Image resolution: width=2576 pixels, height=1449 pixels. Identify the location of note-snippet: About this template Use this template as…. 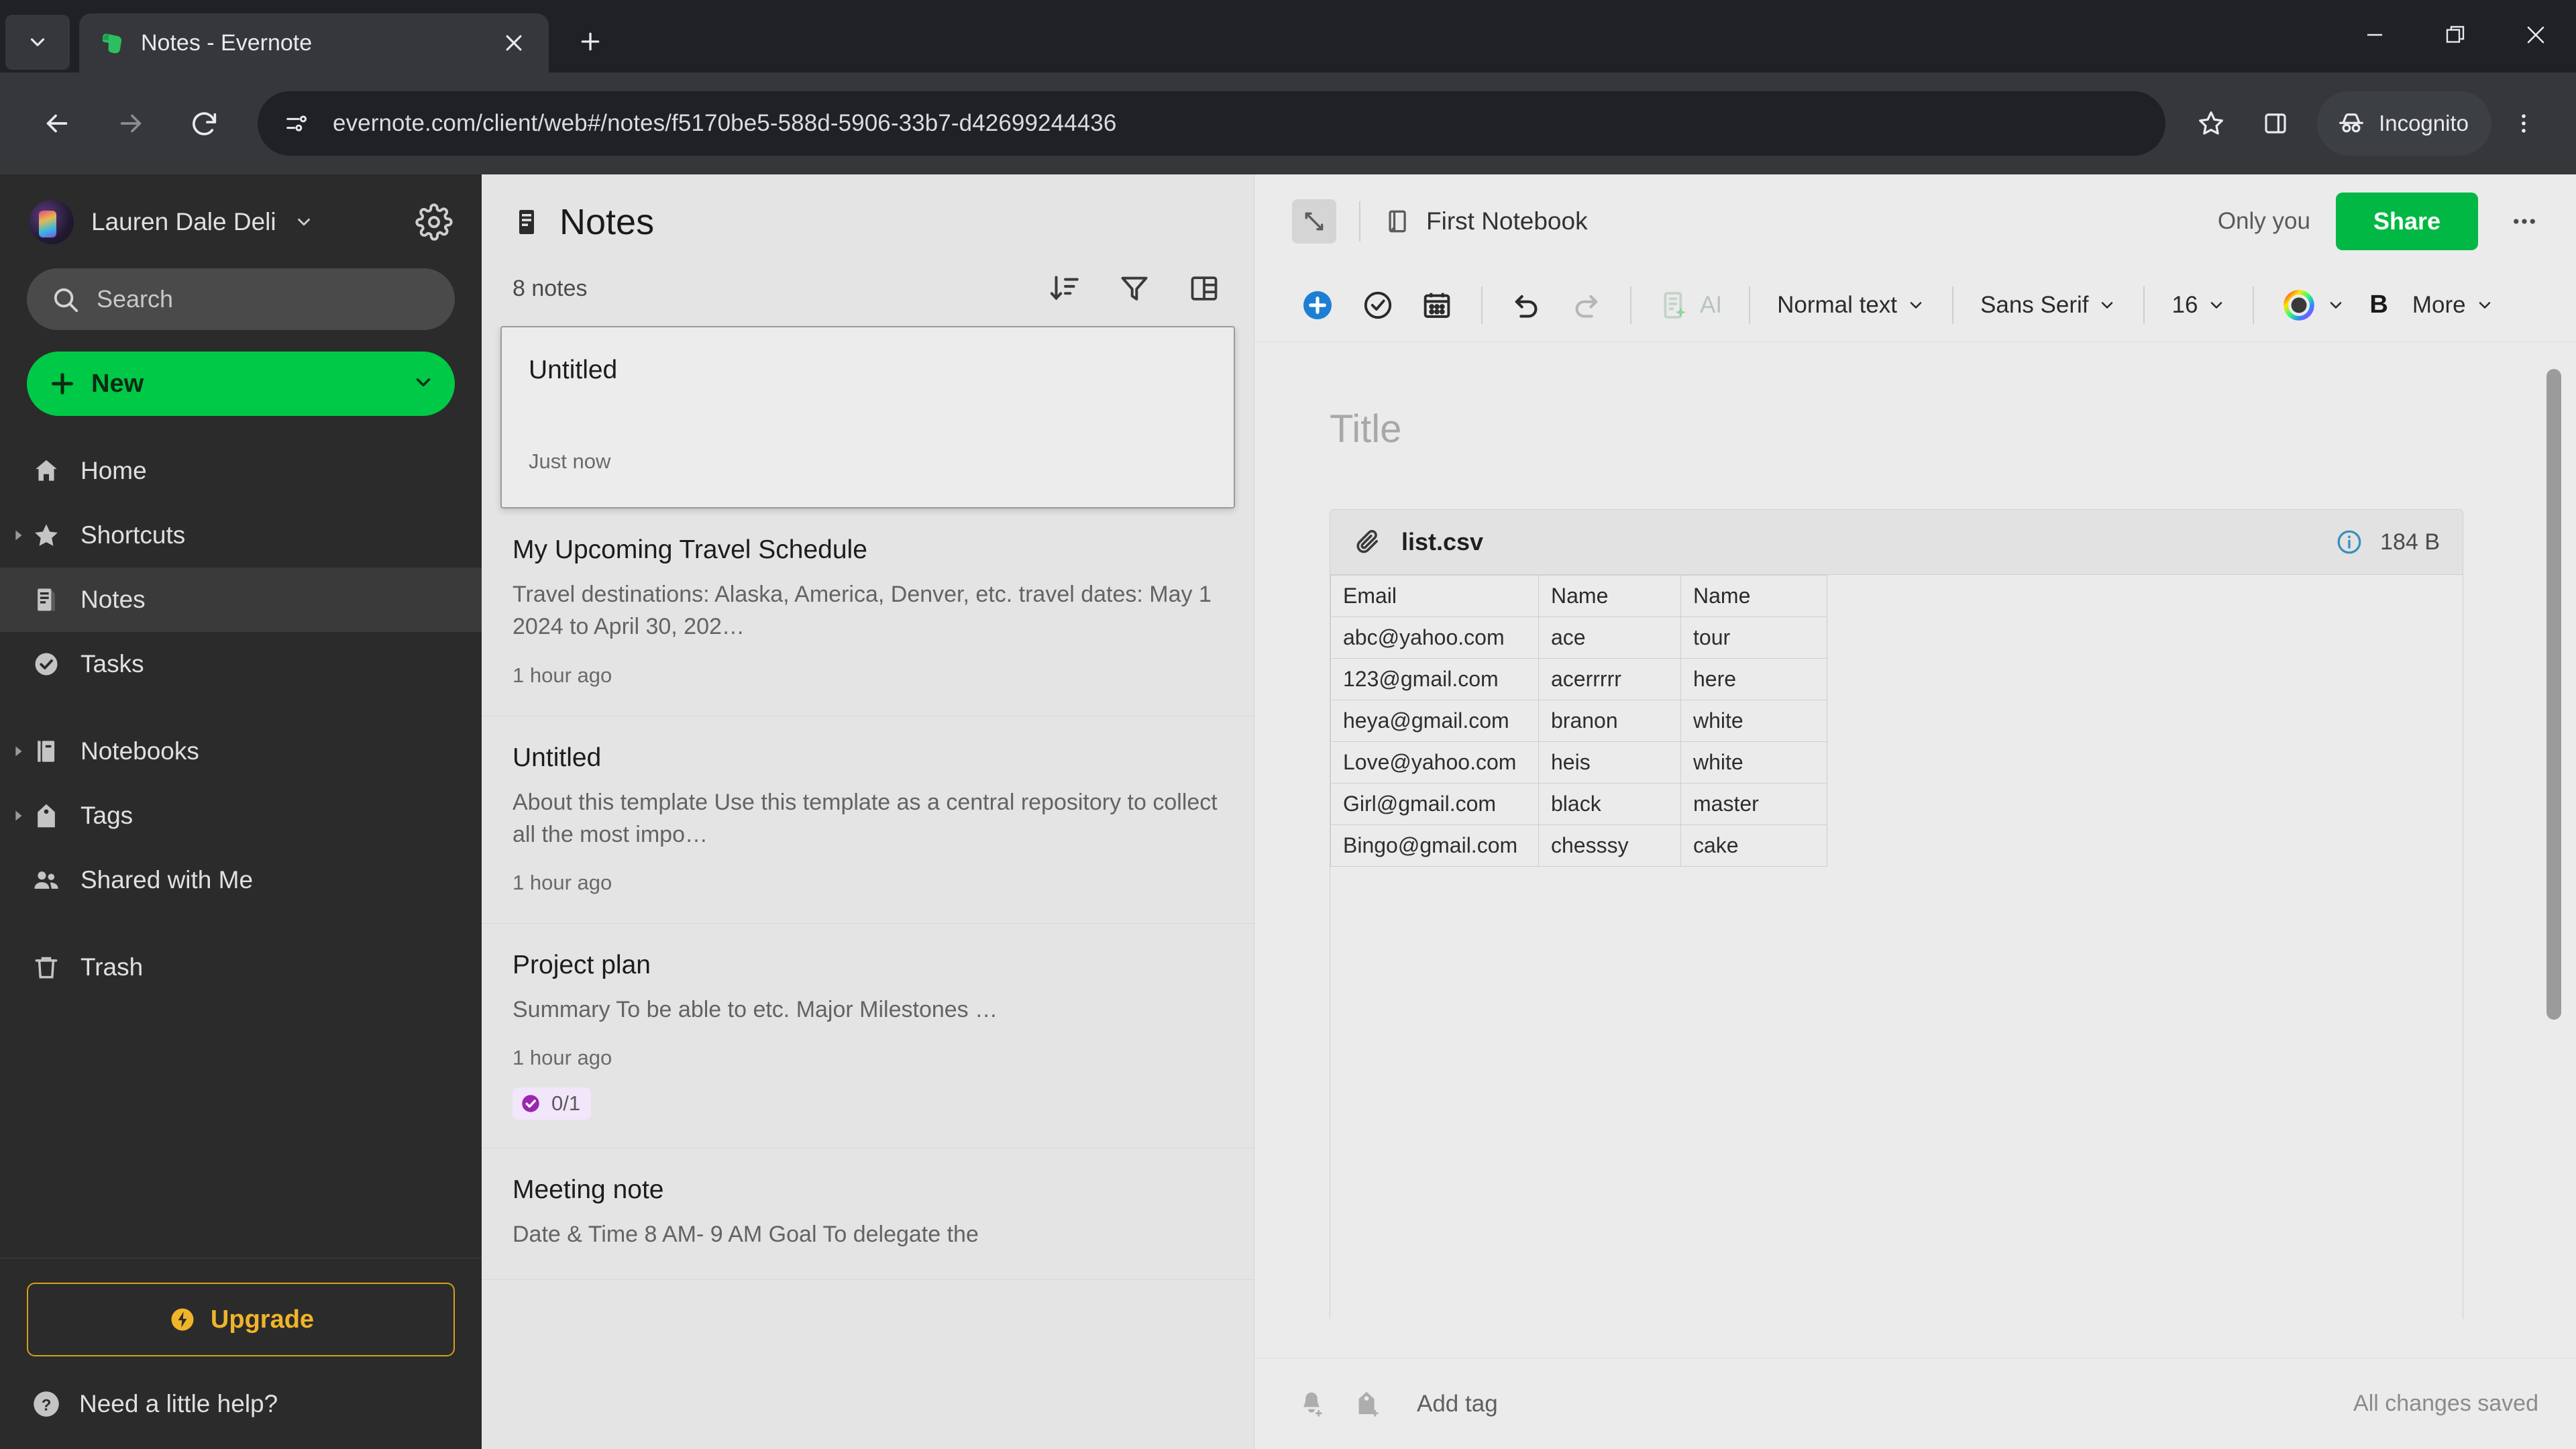
(865, 818).